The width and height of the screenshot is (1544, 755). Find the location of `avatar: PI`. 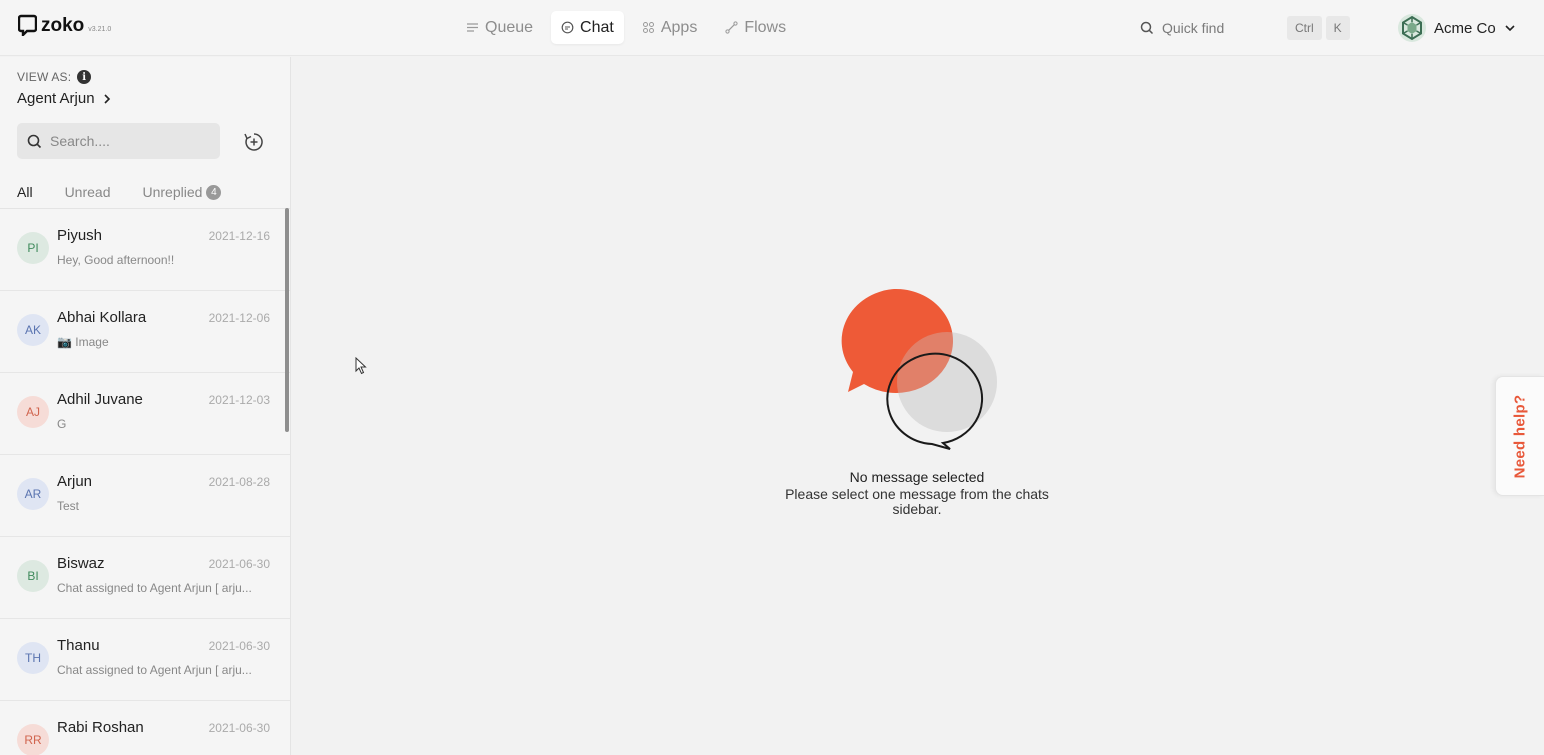

avatar: PI is located at coordinates (33, 248).